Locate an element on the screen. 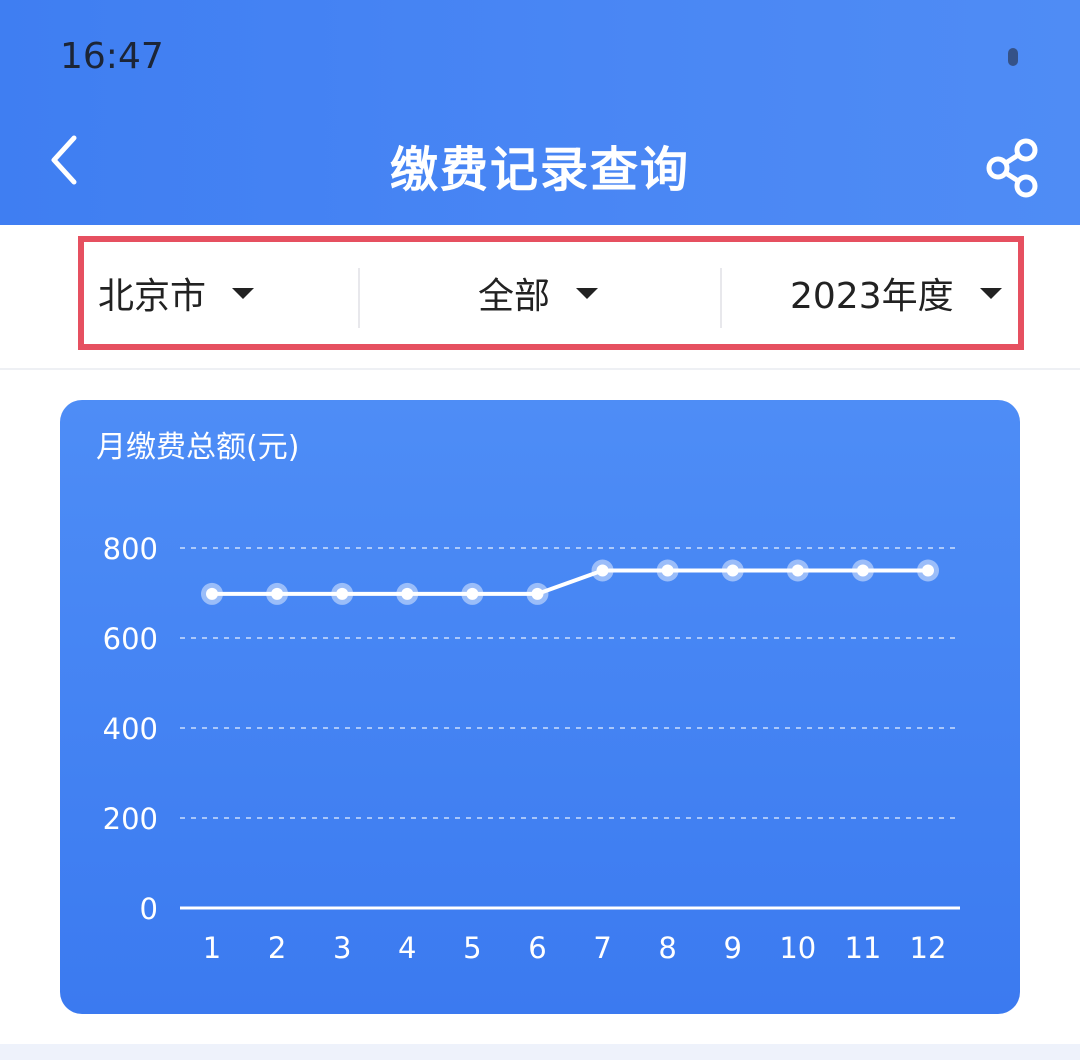  type-filter-dropdown: 全部 is located at coordinates (538, 293).